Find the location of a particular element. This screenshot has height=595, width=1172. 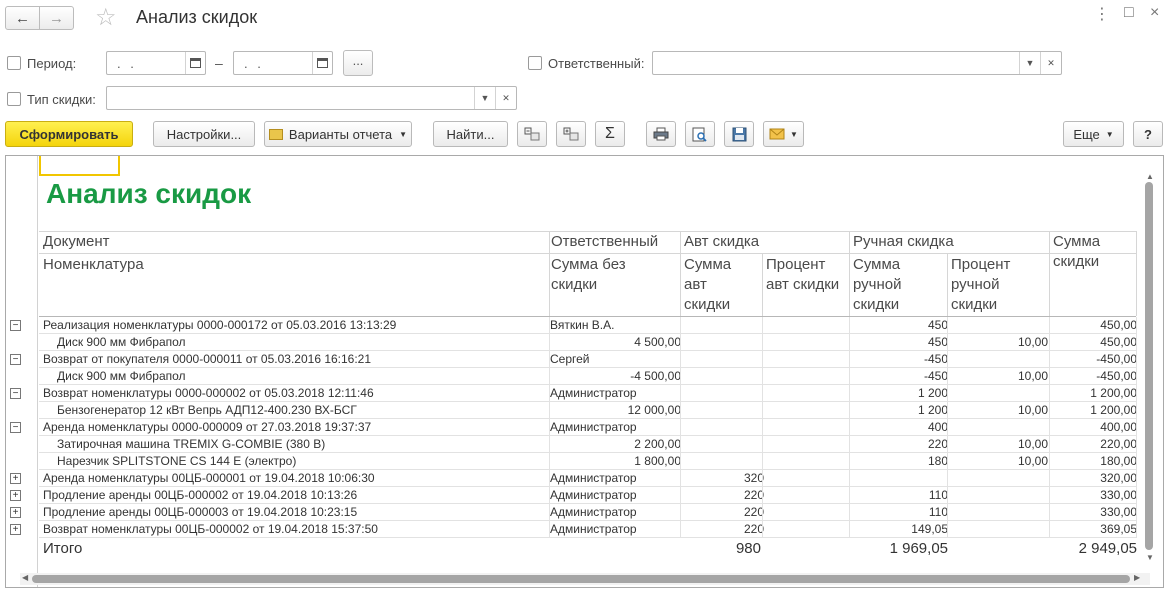

forward-button: → is located at coordinates (56, 18).